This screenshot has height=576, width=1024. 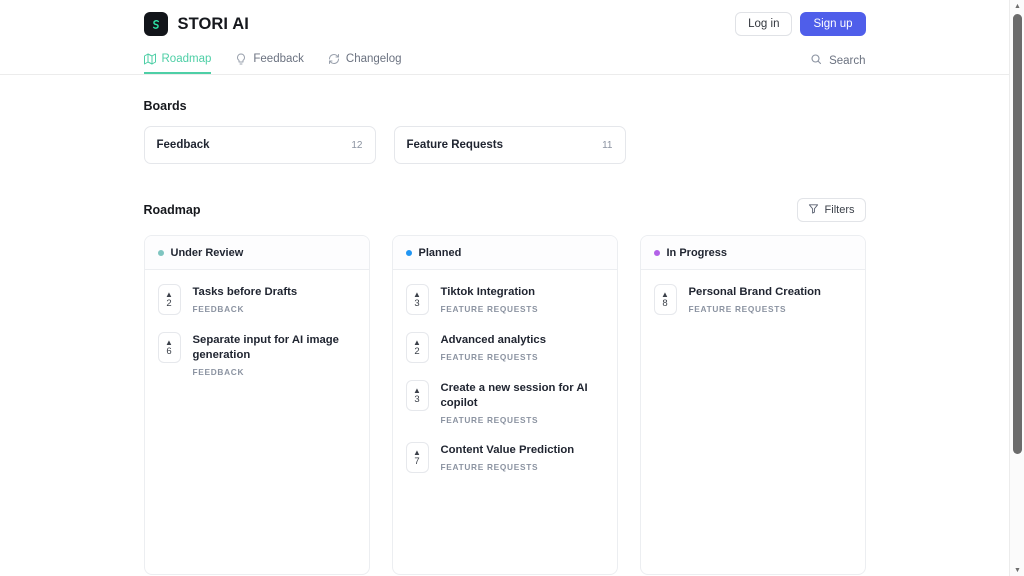 I want to click on board-card-feedback: Feedback 12, so click(x=259, y=145).